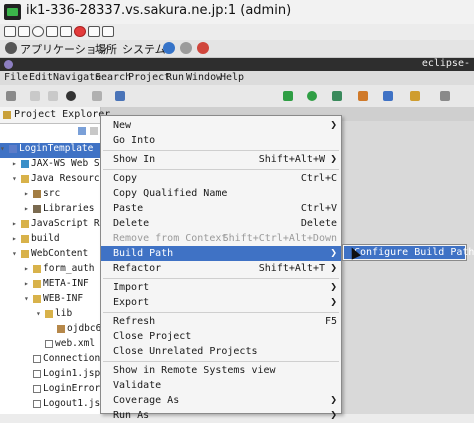 The image size is (474, 423). Describe the element at coordinates (363, 96) in the screenshot. I see `new-java-project-icon` at that location.